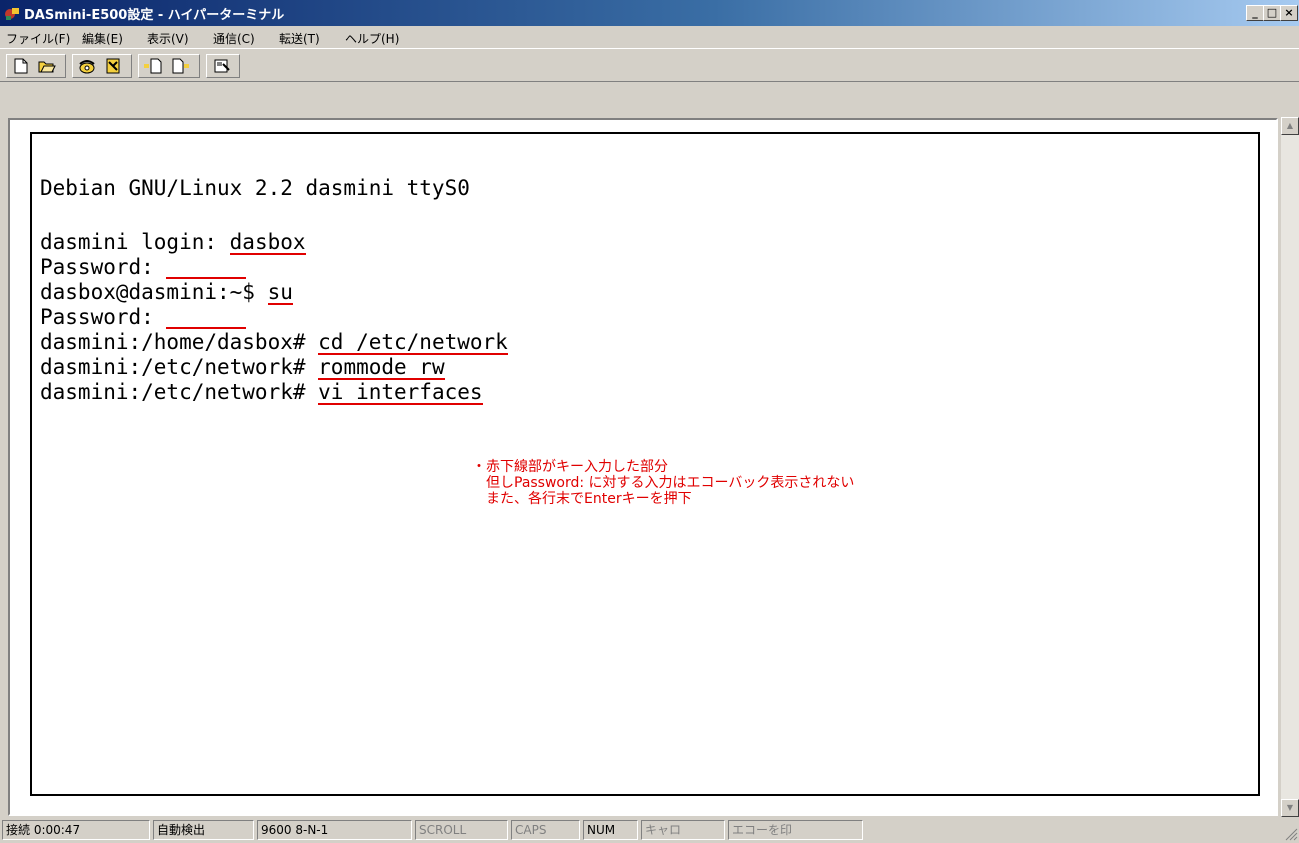 The width and height of the screenshot is (1299, 843). I want to click on typed-input-vi: vi interfaces, so click(400, 392).